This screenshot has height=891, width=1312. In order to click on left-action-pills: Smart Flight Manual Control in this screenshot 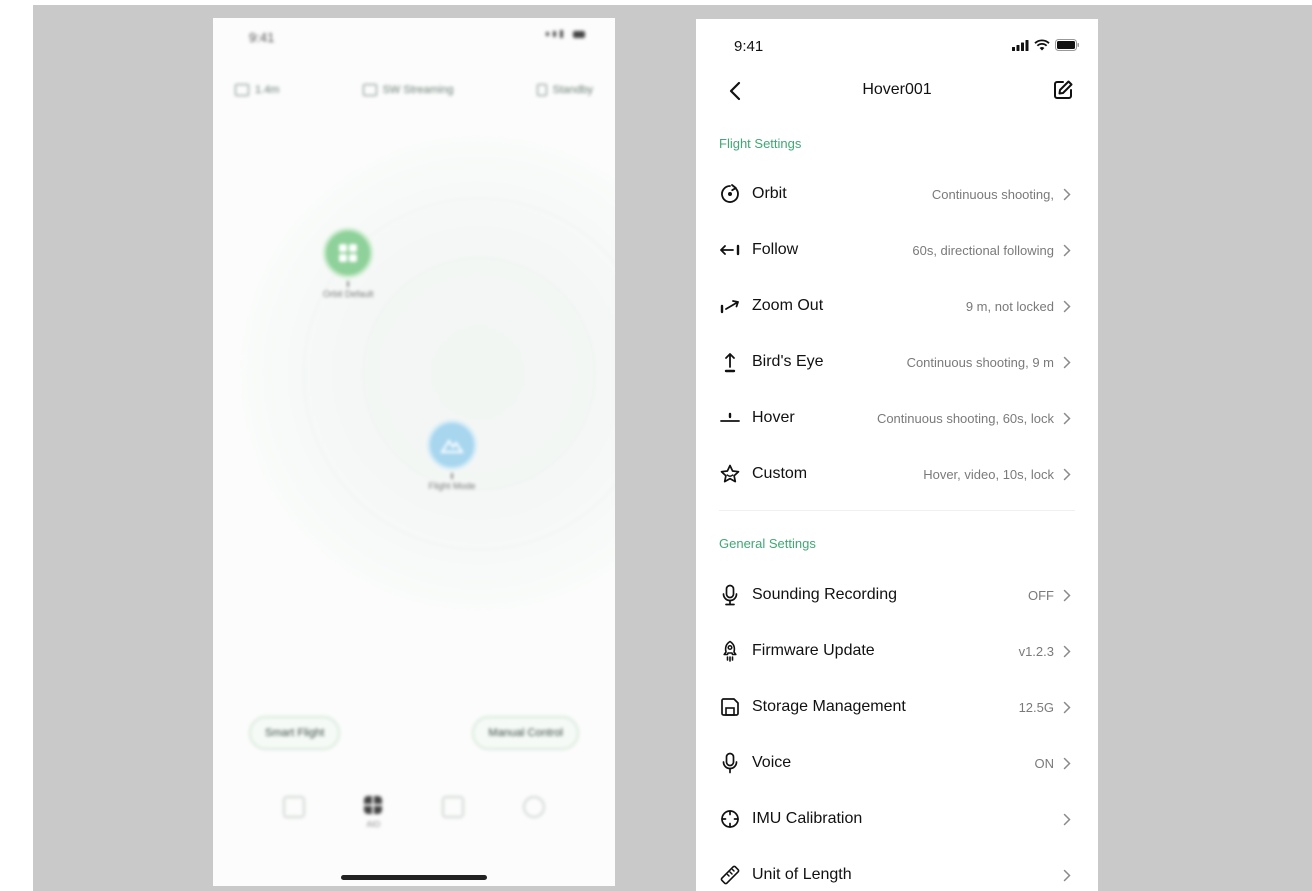, I will do `click(414, 733)`.